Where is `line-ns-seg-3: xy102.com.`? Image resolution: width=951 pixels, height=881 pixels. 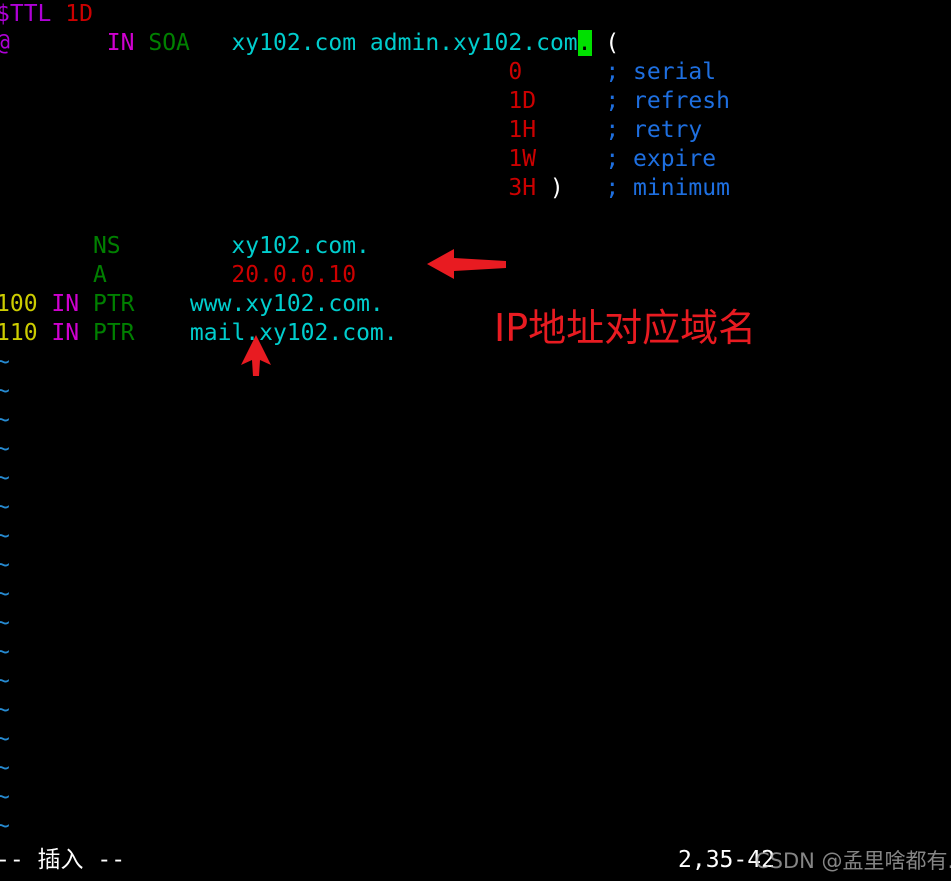 line-ns-seg-3: xy102.com. is located at coordinates (300, 246).